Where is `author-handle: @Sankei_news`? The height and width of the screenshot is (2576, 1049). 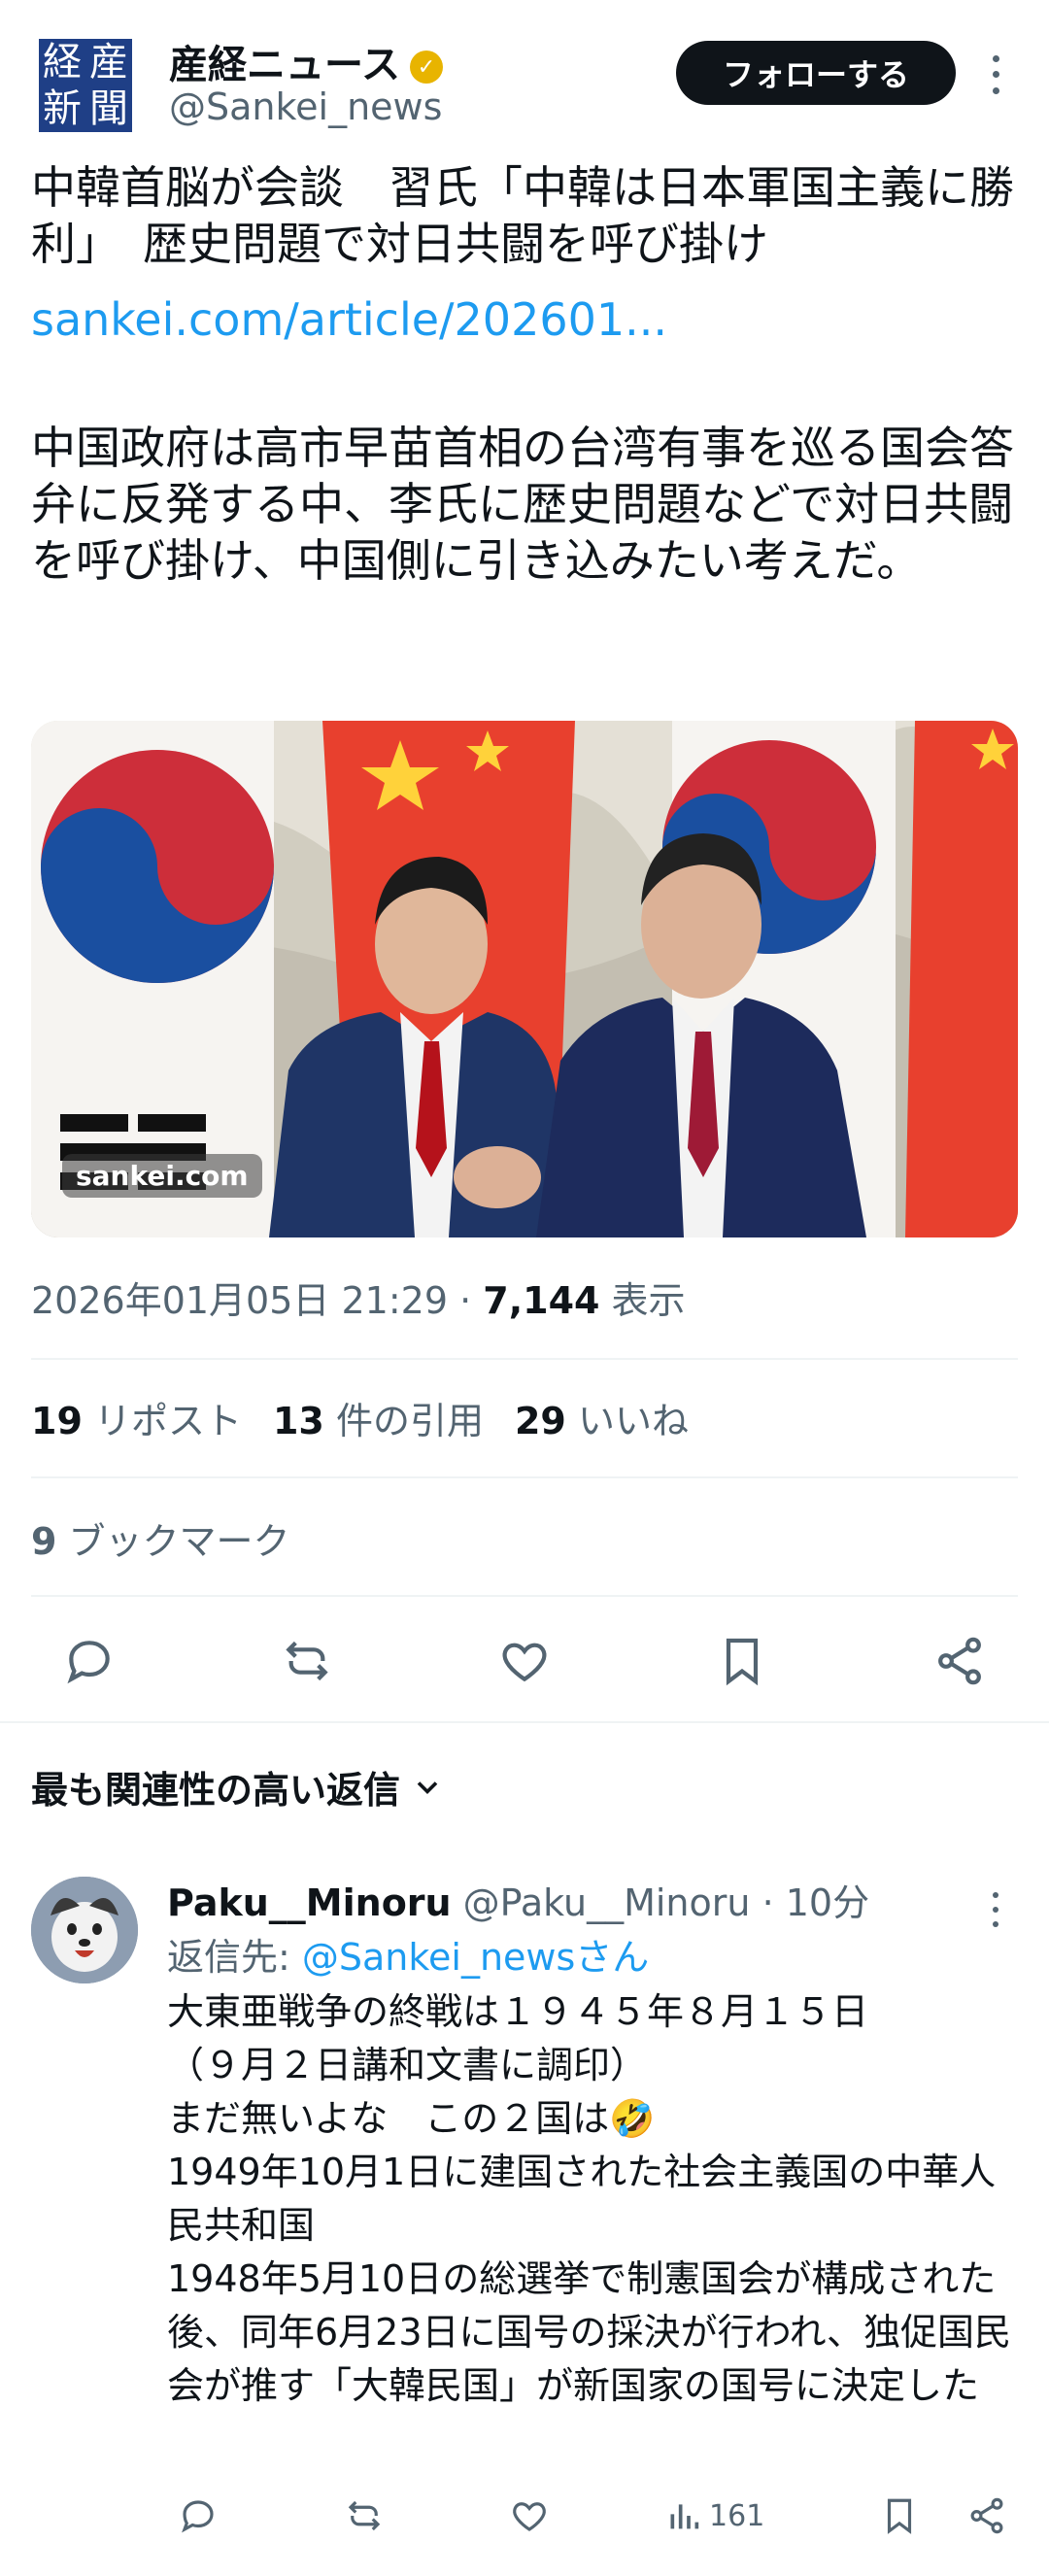
author-handle: @Sankei_news is located at coordinates (306, 106).